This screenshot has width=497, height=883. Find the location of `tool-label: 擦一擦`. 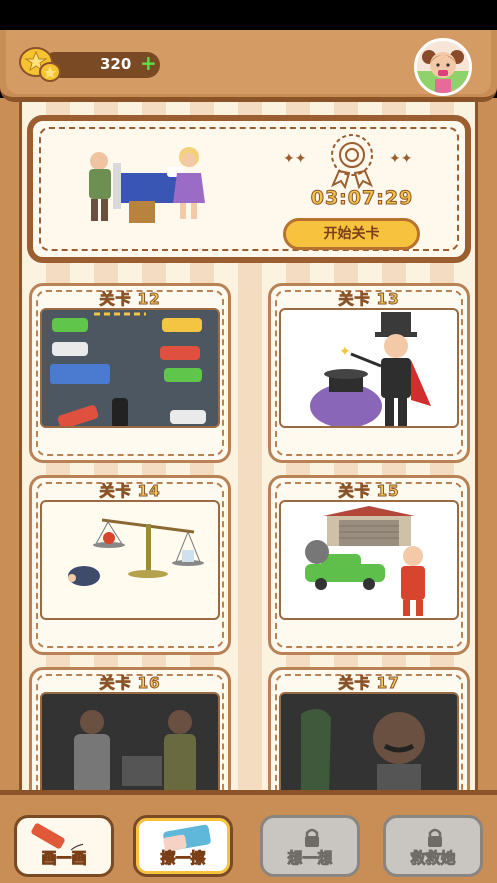

tool-label: 擦一擦 is located at coordinates (183, 858).